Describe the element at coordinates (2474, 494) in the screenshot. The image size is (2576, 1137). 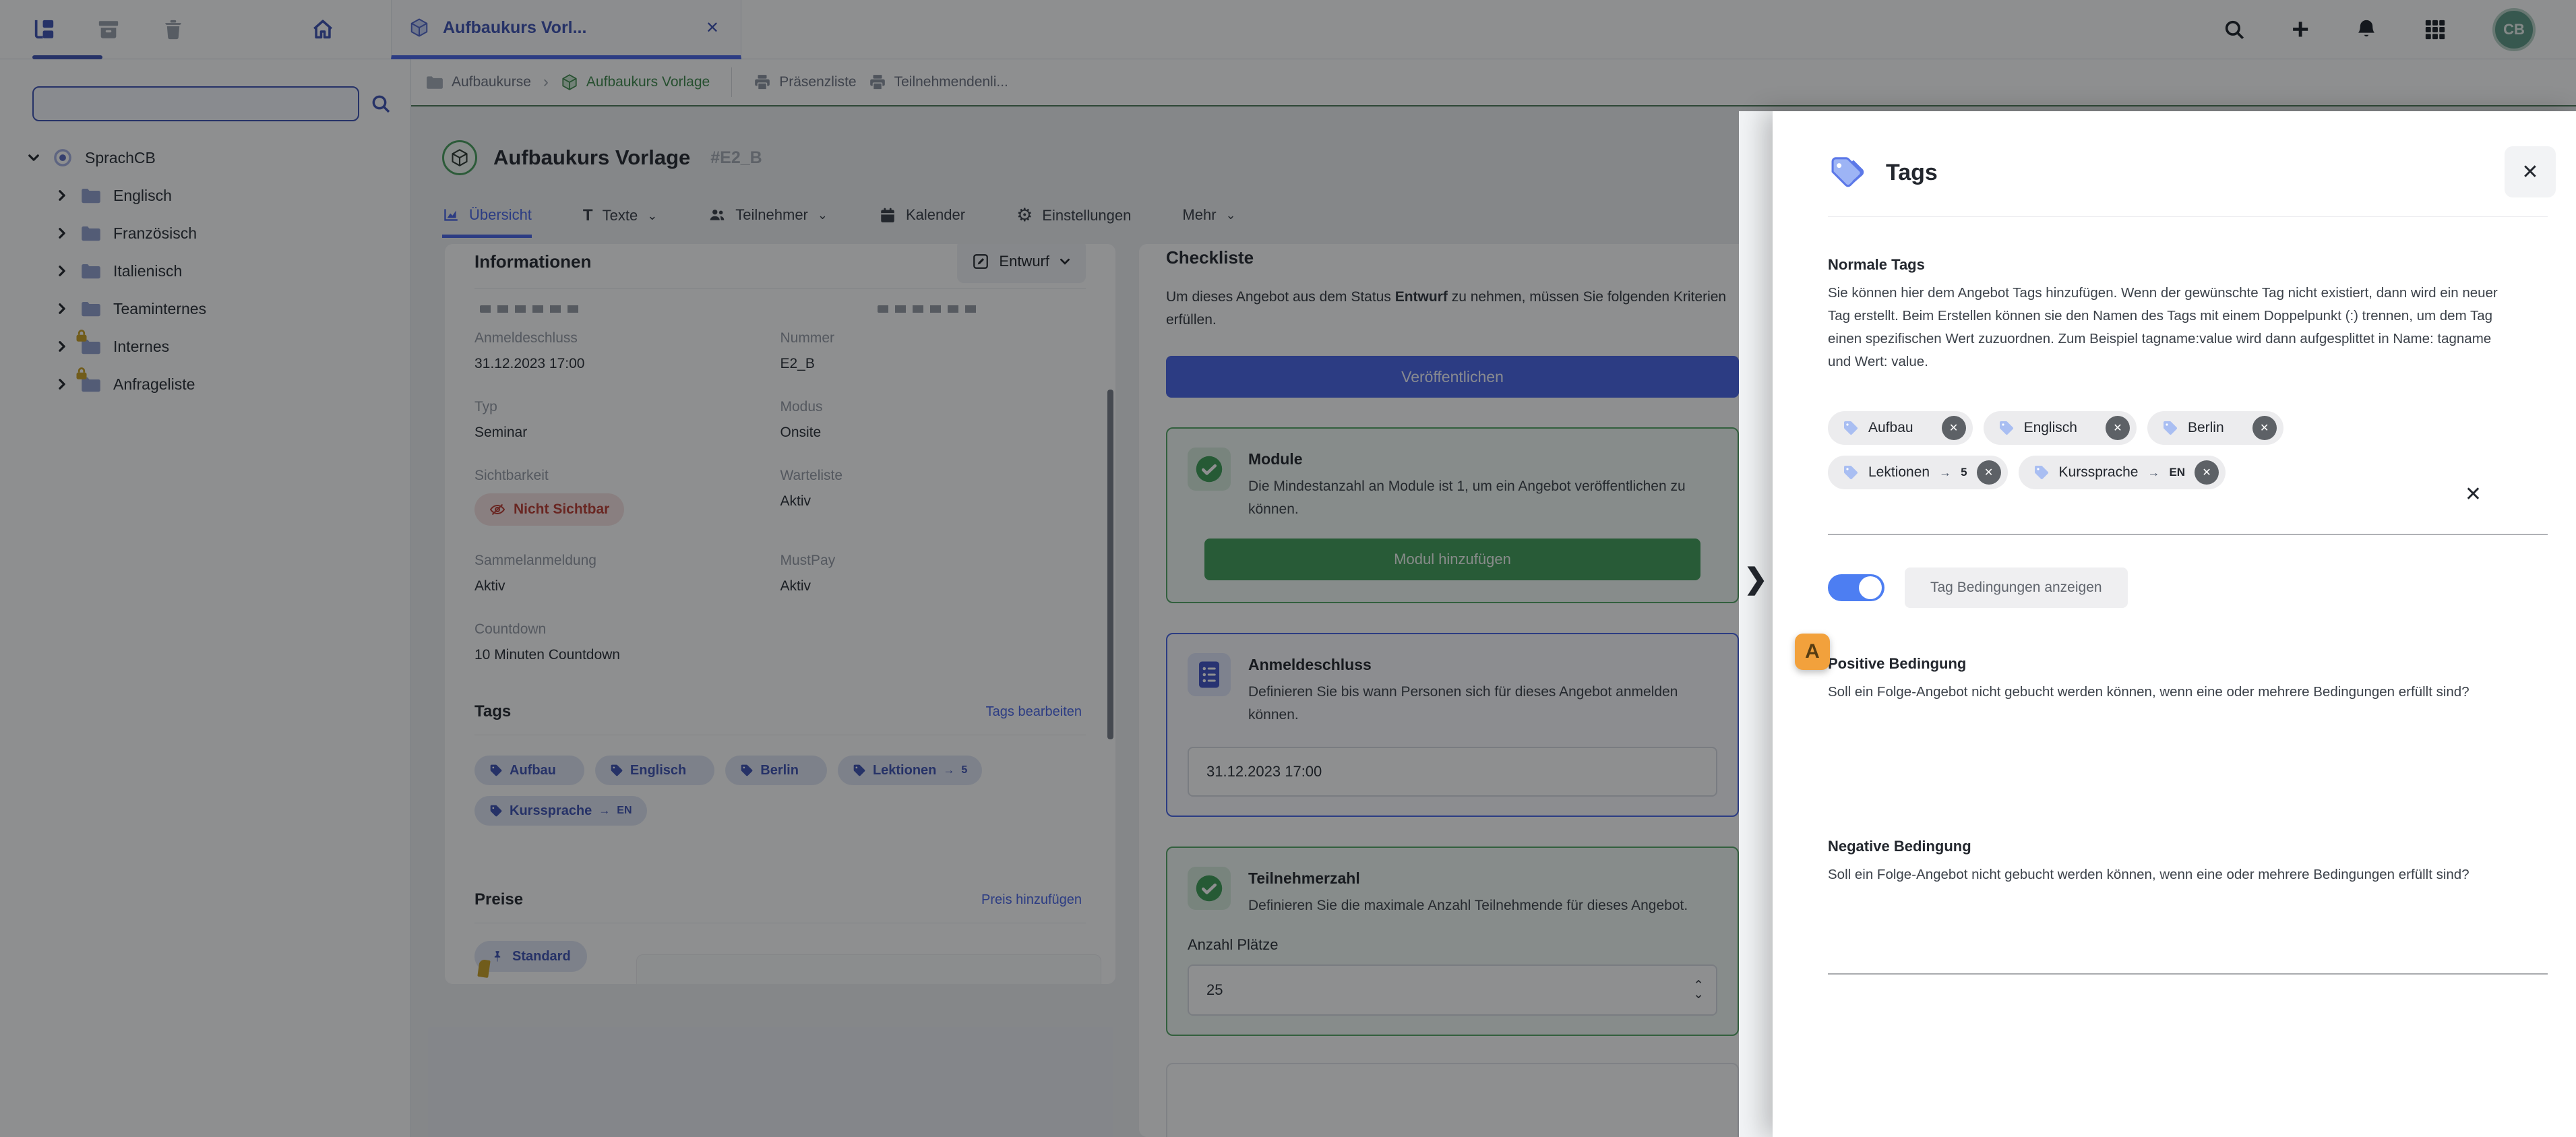
I see `clear-input-icon: ✕` at that location.